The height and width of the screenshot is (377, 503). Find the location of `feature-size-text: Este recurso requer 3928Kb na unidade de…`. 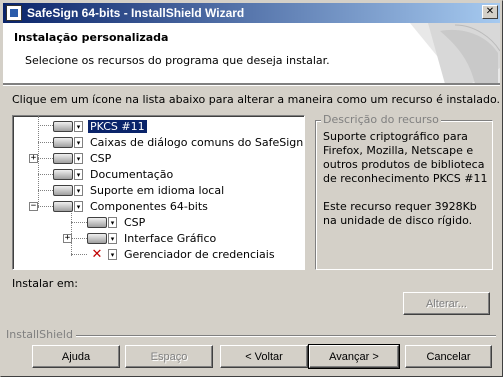

feature-size-text: Este recurso requer 3928Kb na unidade de… is located at coordinates (400, 213).